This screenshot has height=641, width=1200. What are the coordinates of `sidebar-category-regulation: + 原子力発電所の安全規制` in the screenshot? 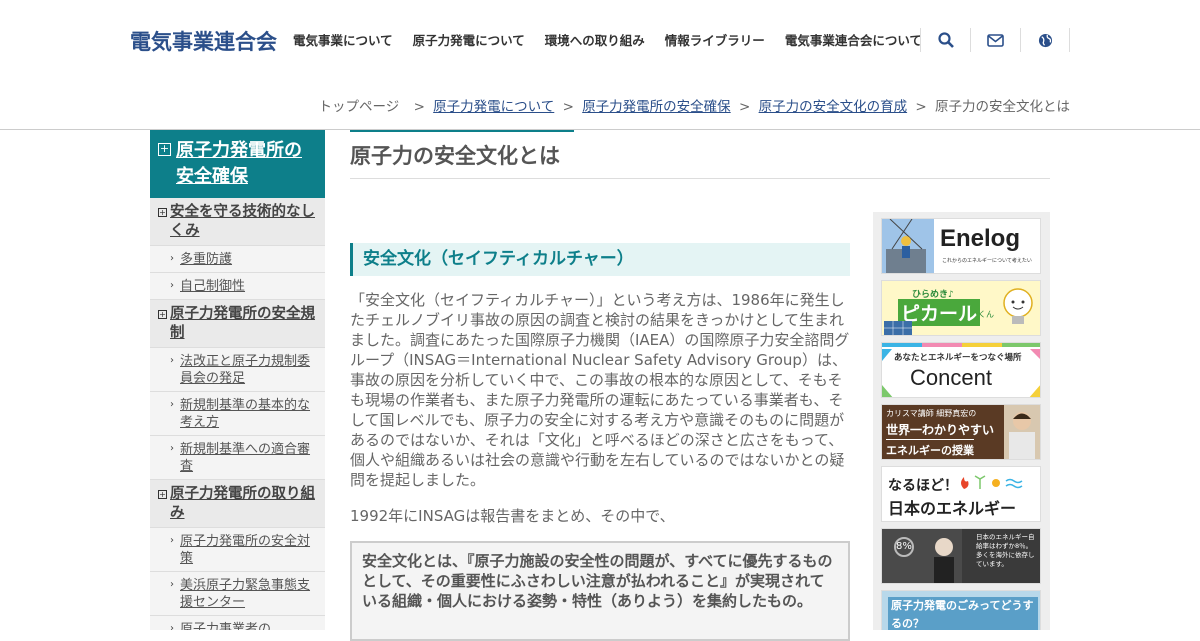 It's located at (237, 324).